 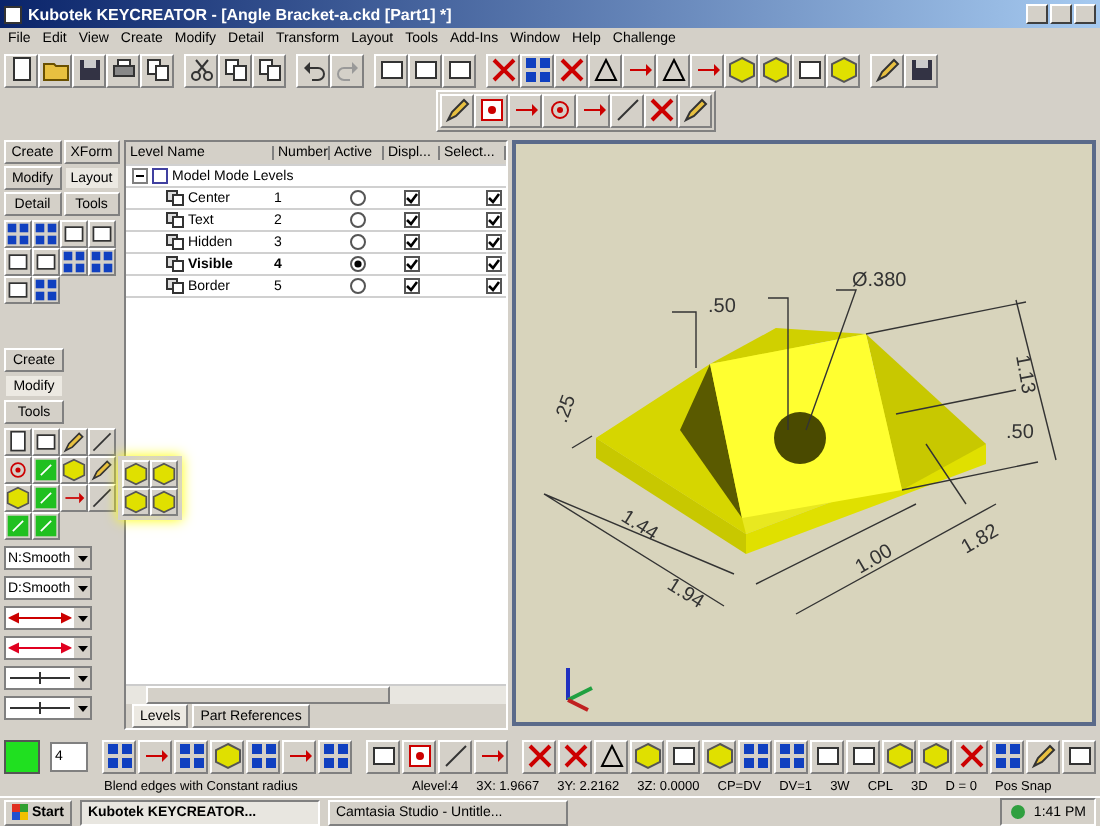 What do you see at coordinates (566, 409) in the screenshot?
I see `dimension-label: .25` at bounding box center [566, 409].